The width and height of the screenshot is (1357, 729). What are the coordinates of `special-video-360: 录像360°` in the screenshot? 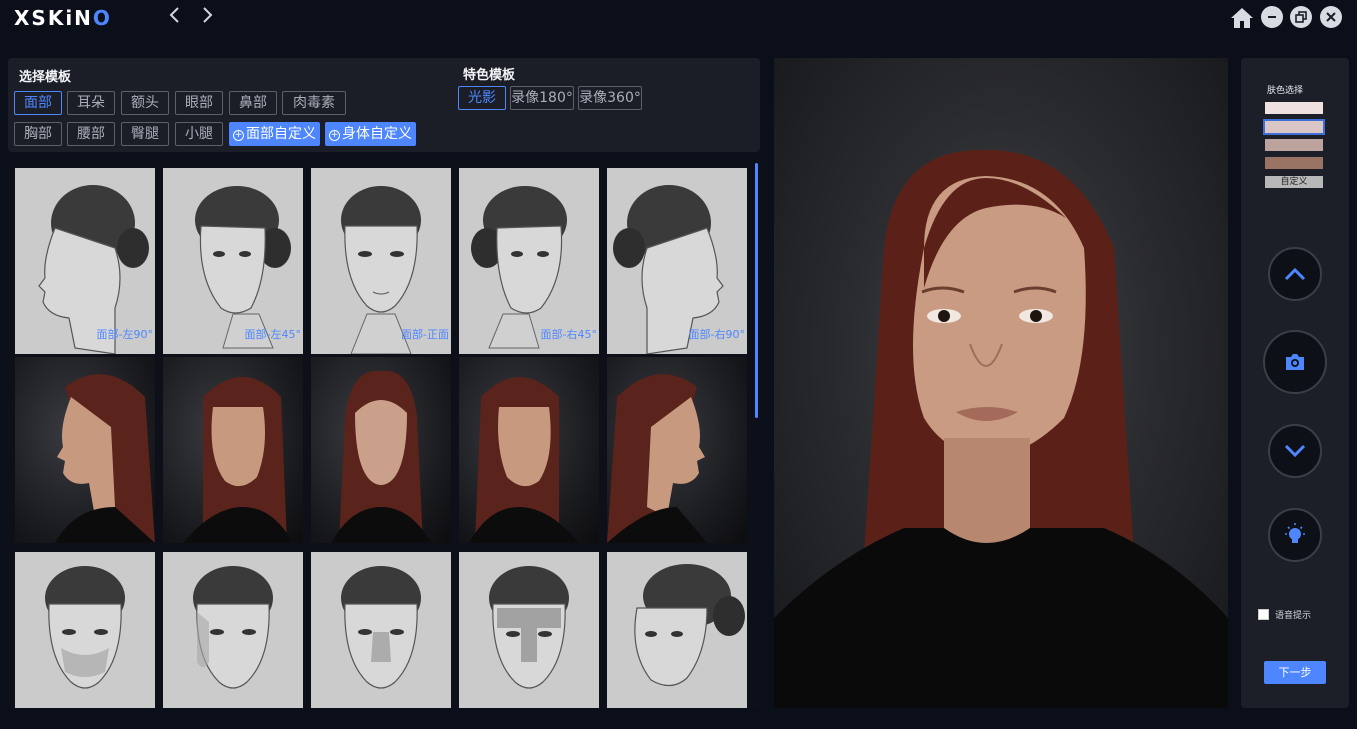 It's located at (610, 98).